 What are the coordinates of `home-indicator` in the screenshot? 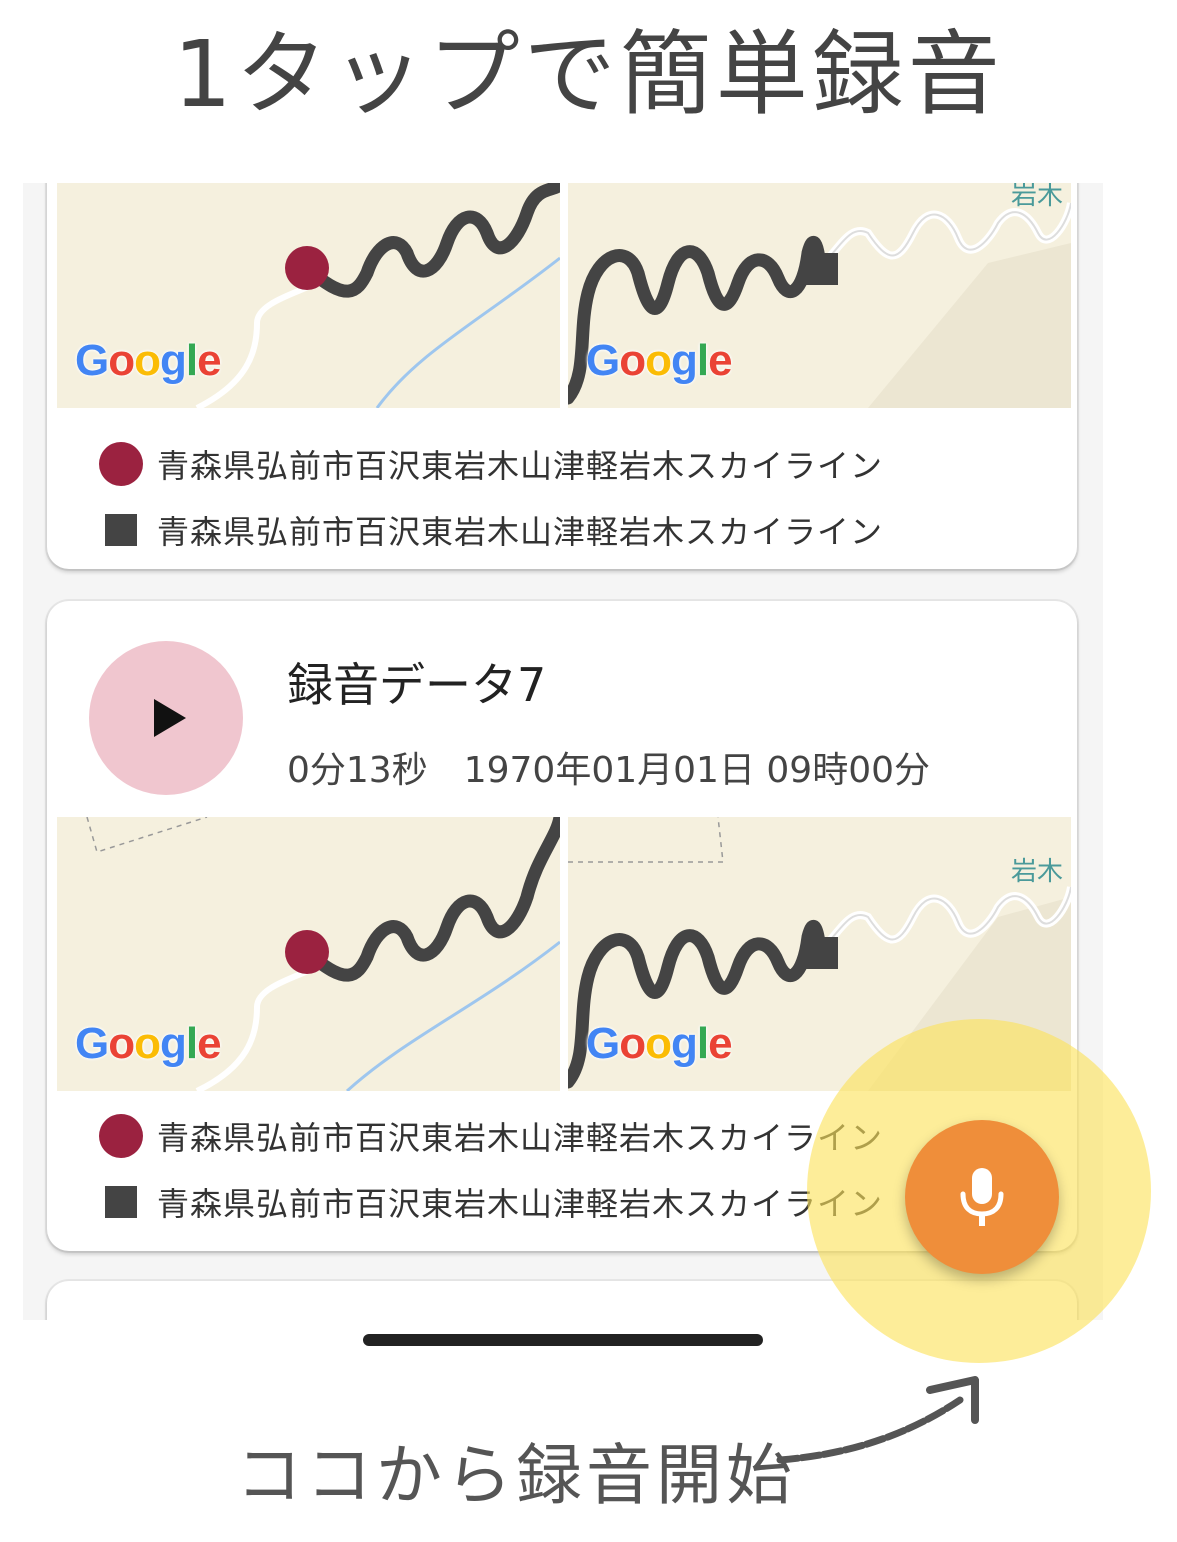 It's located at (563, 1340).